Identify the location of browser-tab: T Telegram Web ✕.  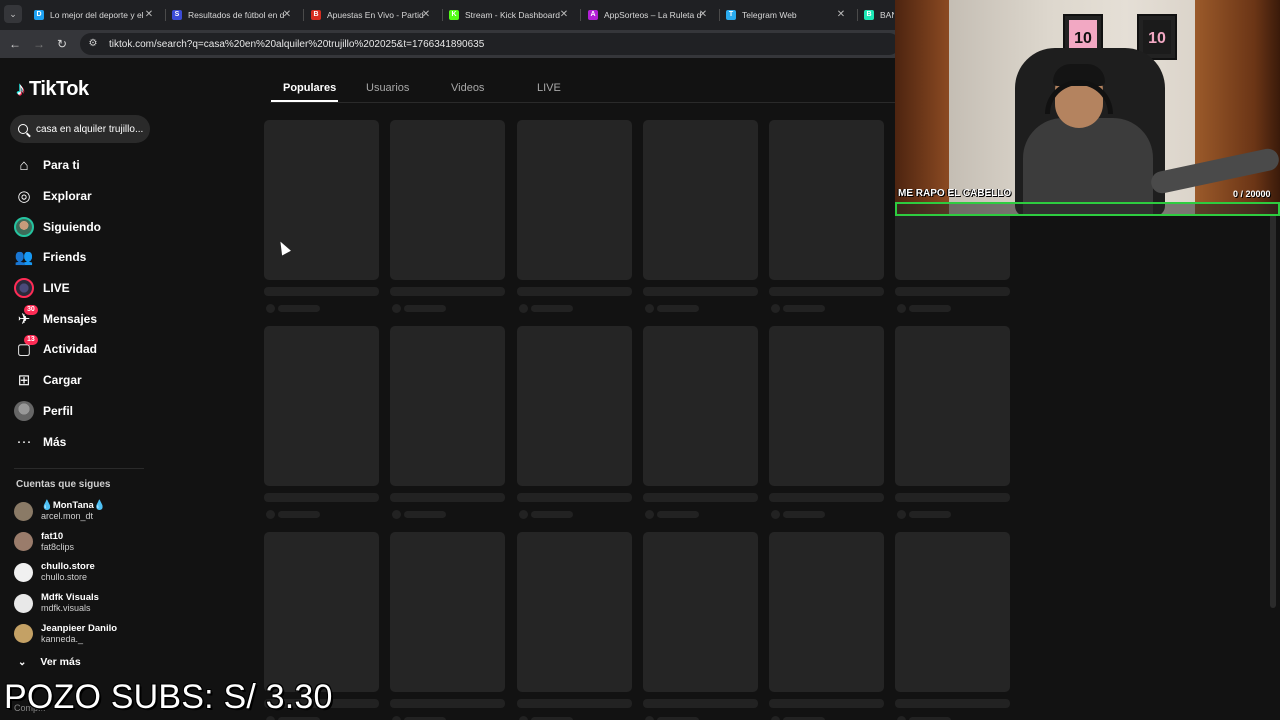
(786, 15).